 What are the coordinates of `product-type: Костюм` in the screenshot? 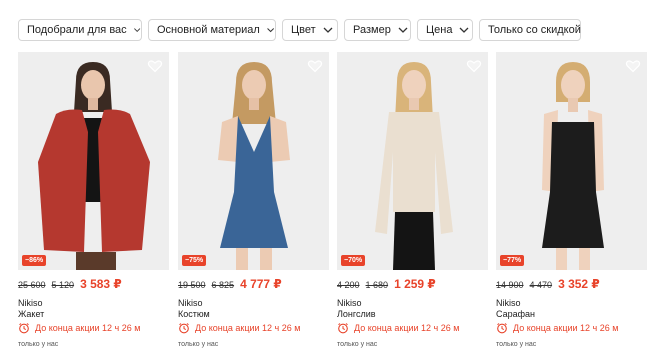 It's located at (194, 314).